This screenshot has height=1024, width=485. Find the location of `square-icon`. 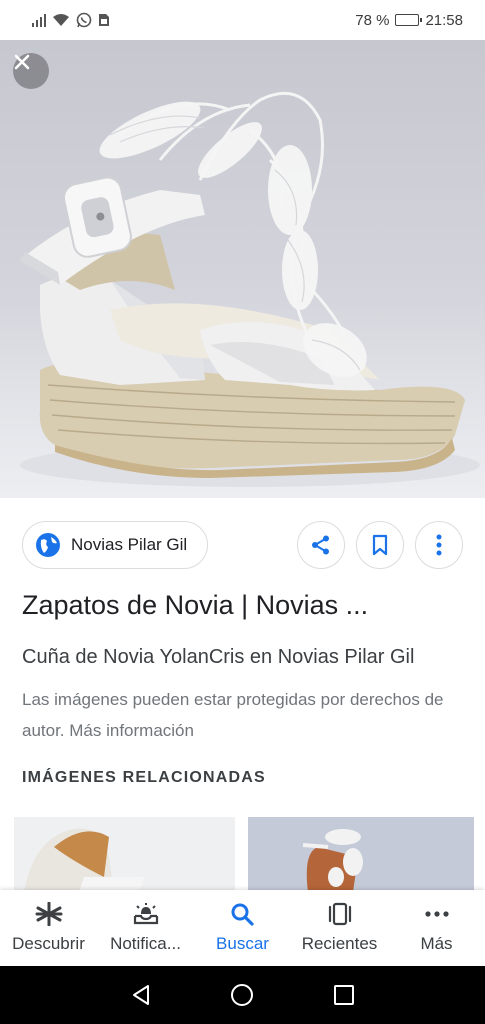

square-icon is located at coordinates (344, 995).